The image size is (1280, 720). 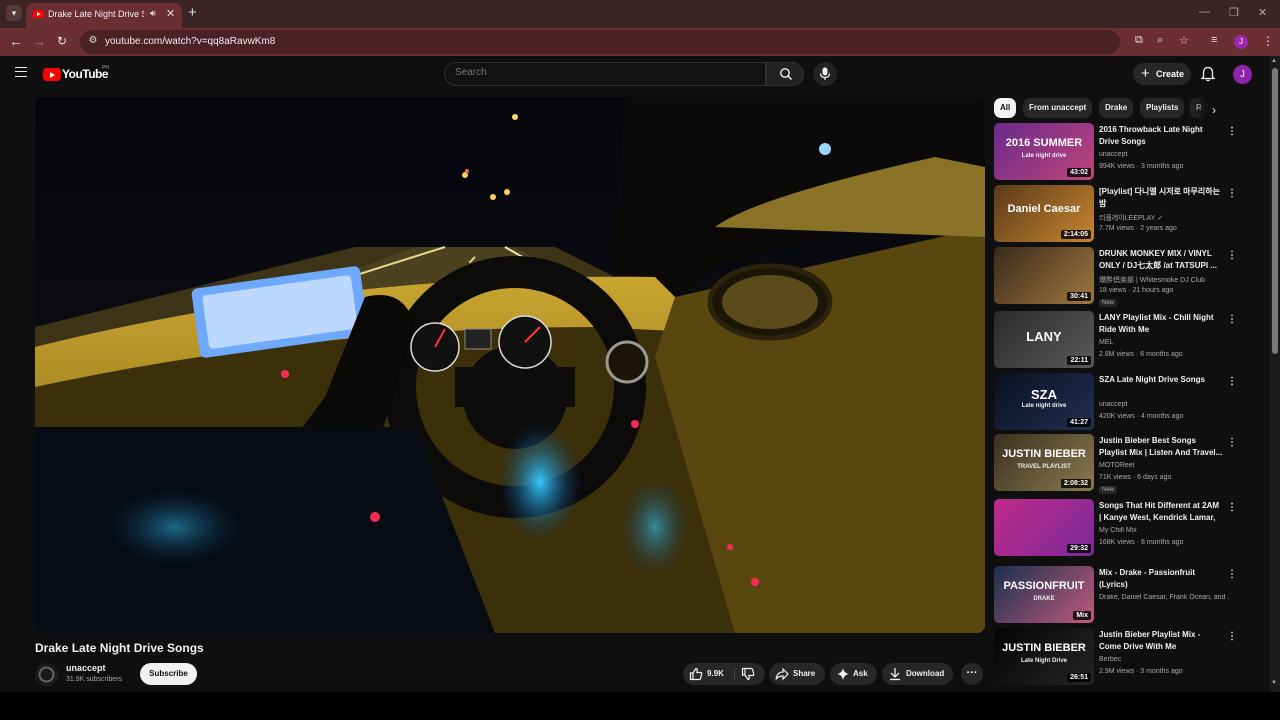 What do you see at coordinates (1161, 198) in the screenshot?
I see `recommendation-title: [Playlist] 다니엘 시저로 마무리하는 밤` at bounding box center [1161, 198].